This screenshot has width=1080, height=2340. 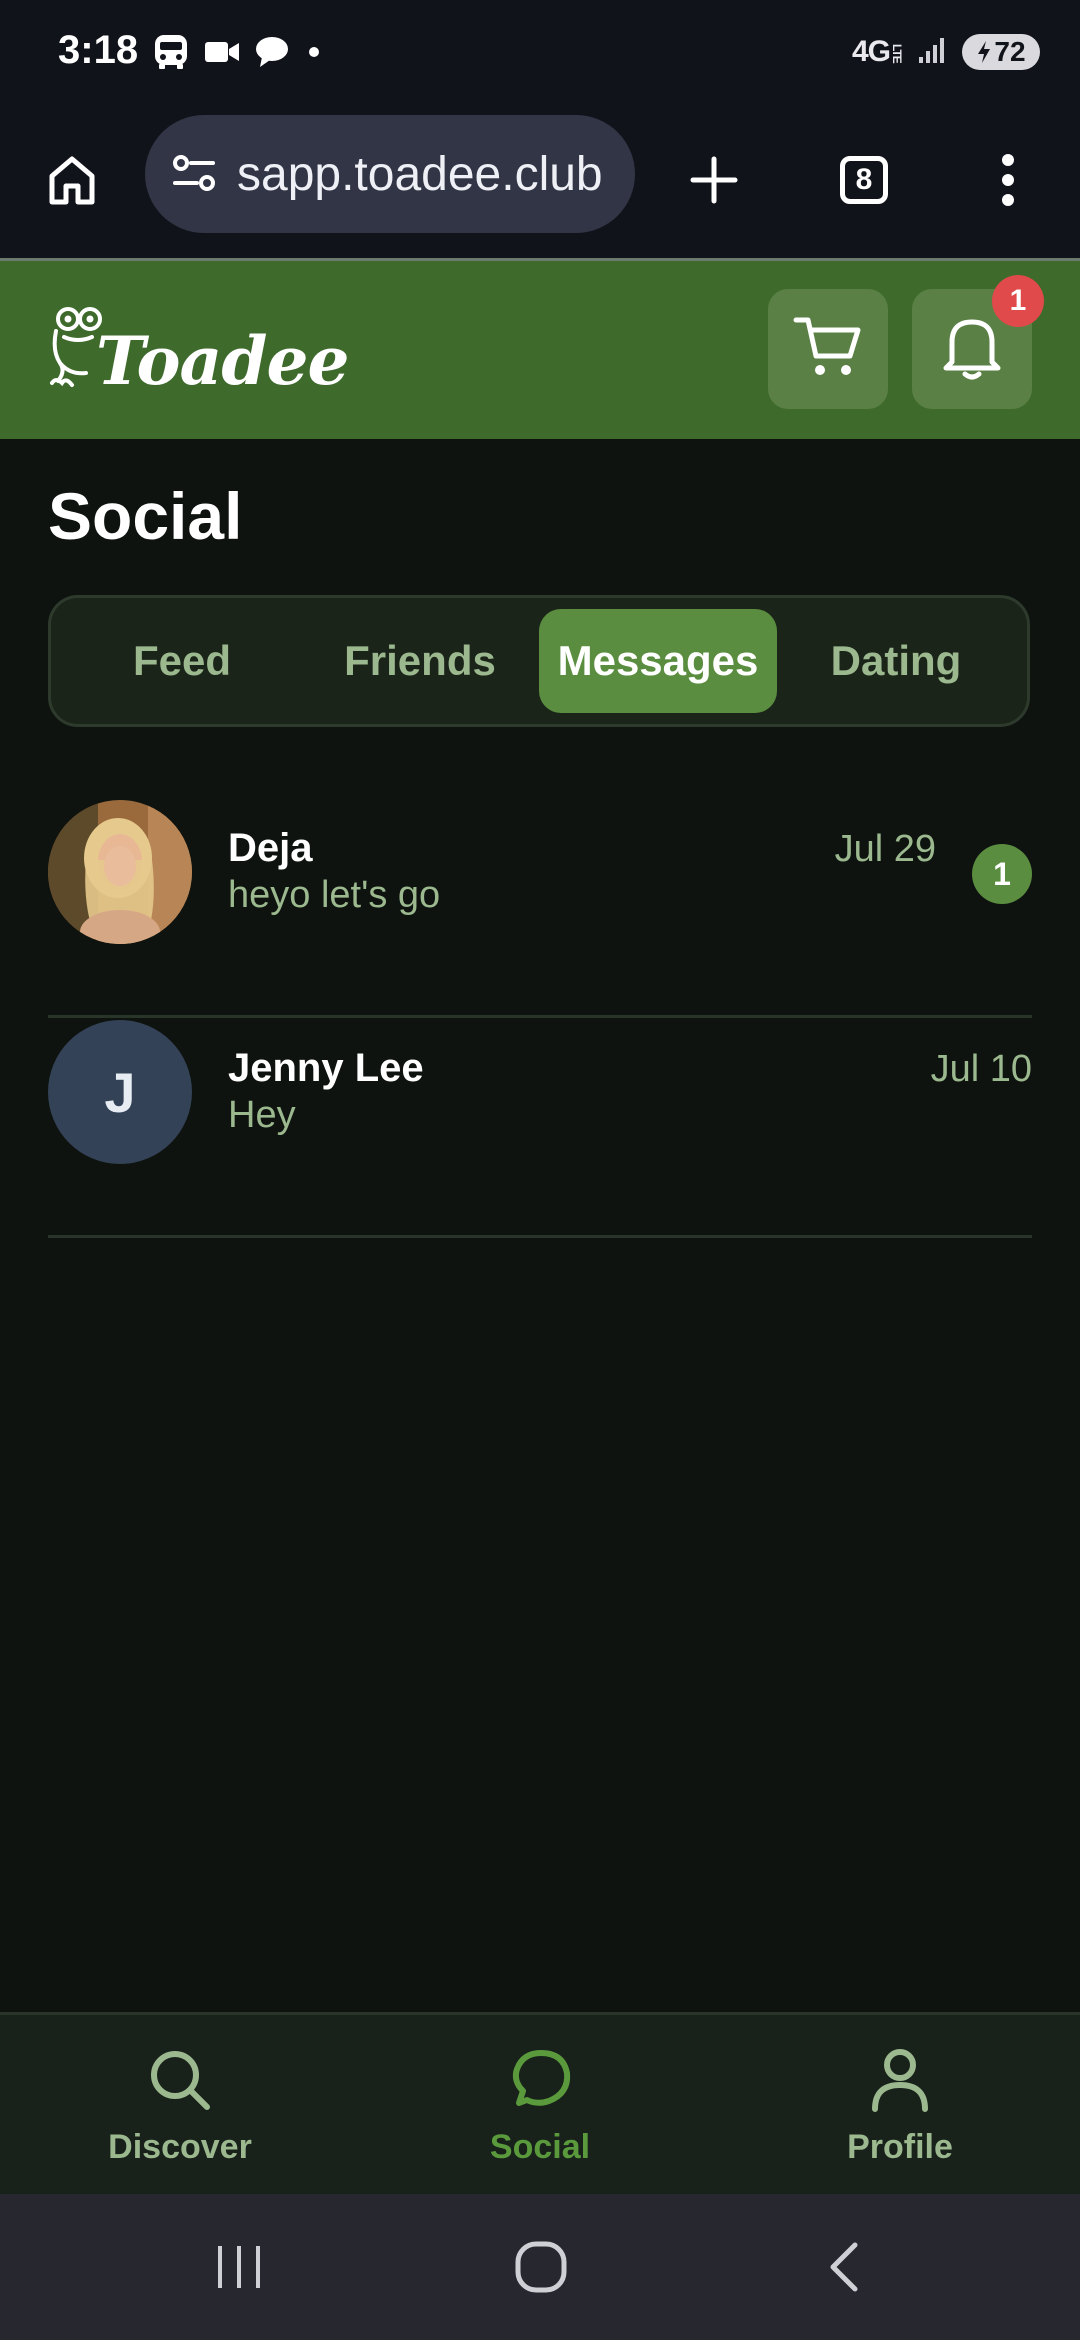 I want to click on logo: Toadee, so click(x=197, y=350).